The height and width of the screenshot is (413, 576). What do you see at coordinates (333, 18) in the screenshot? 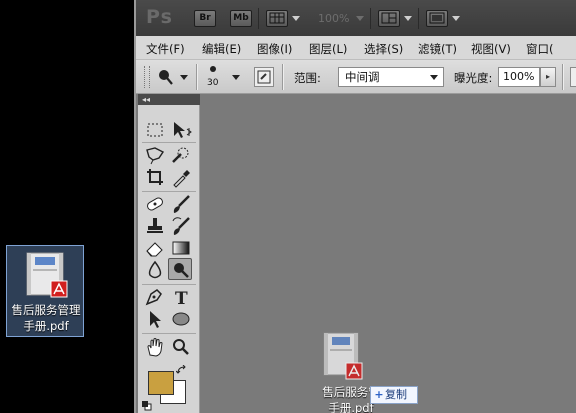
I see `zoom-level: 100%` at bounding box center [333, 18].